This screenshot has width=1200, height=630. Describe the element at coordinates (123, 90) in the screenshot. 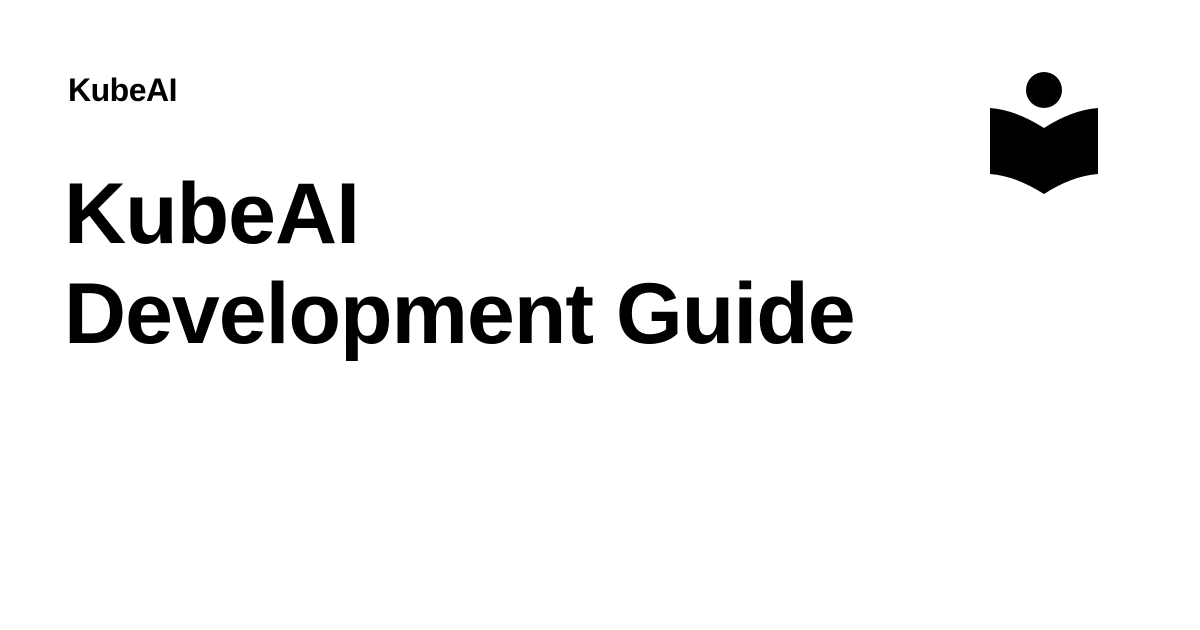

I see `site-name: KubeAI` at that location.